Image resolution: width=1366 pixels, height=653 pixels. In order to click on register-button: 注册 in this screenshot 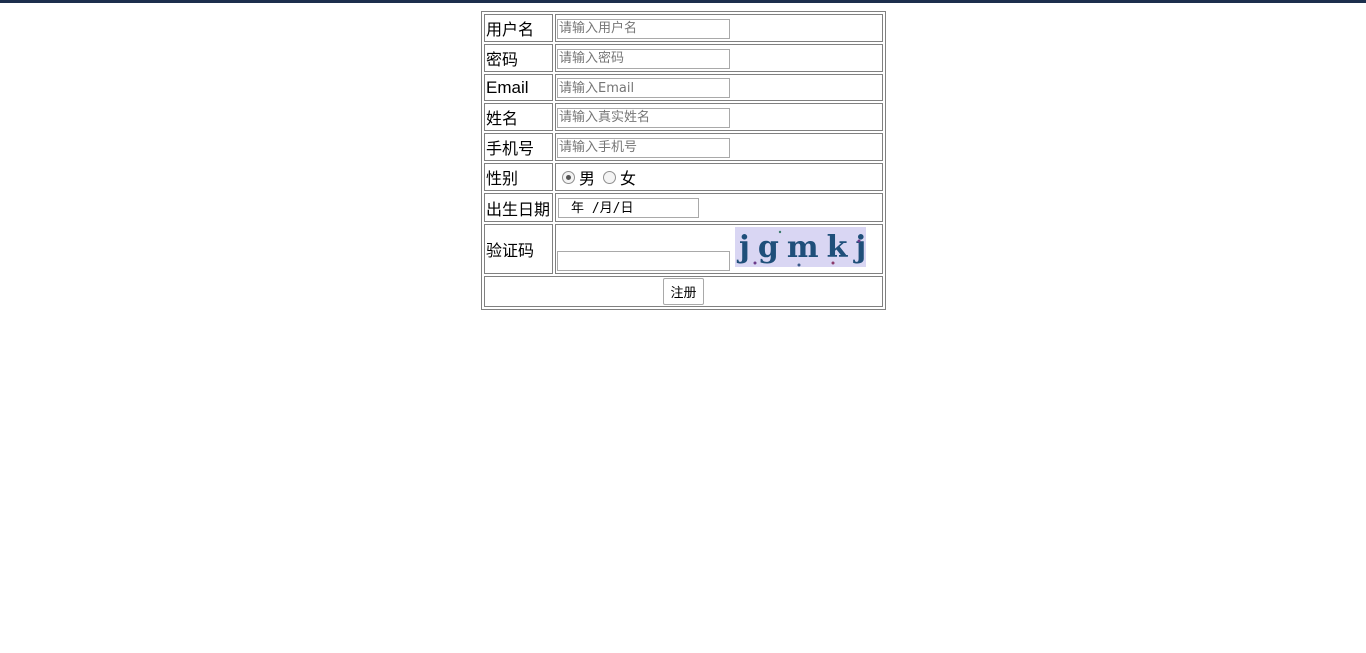, I will do `click(683, 291)`.